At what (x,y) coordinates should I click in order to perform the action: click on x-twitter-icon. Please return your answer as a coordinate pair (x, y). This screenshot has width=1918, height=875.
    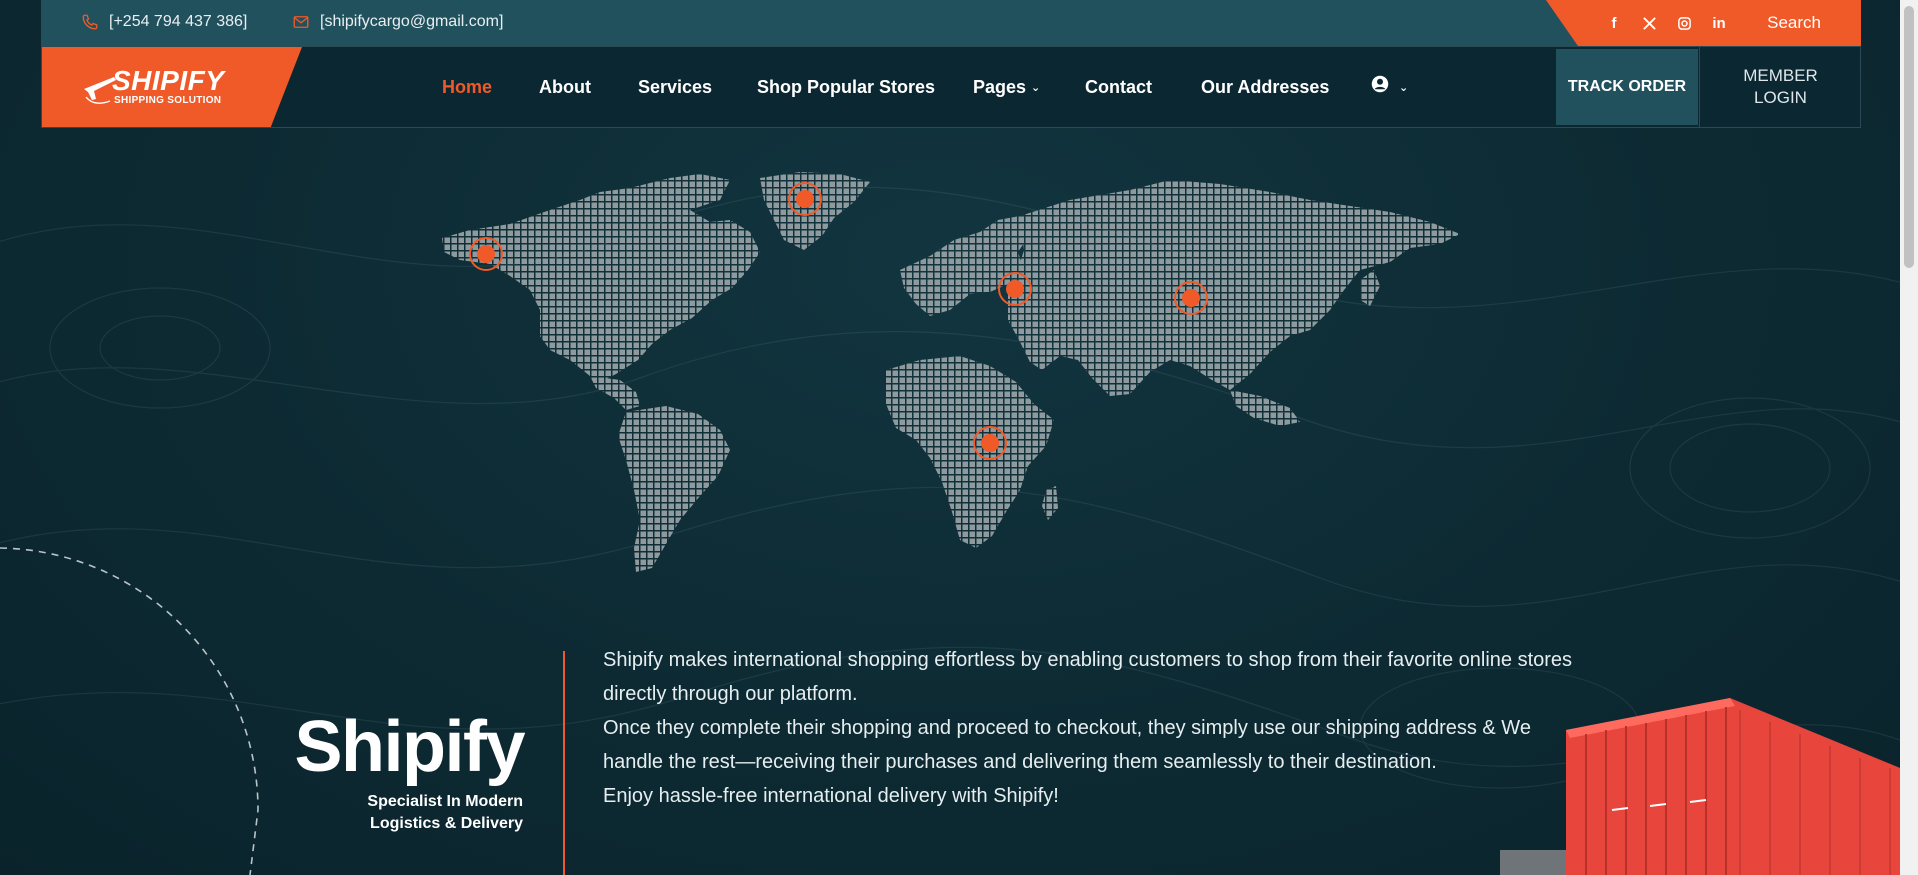
    Looking at the image, I should click on (1649, 23).